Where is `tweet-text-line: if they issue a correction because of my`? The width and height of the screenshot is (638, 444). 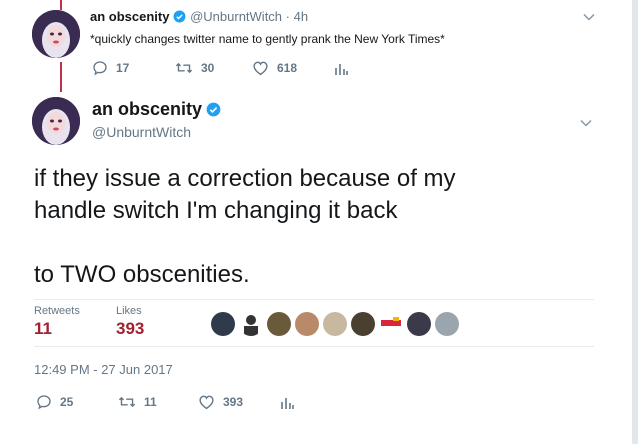
tweet-text-line: if they issue a correction because of my is located at coordinates (245, 178).